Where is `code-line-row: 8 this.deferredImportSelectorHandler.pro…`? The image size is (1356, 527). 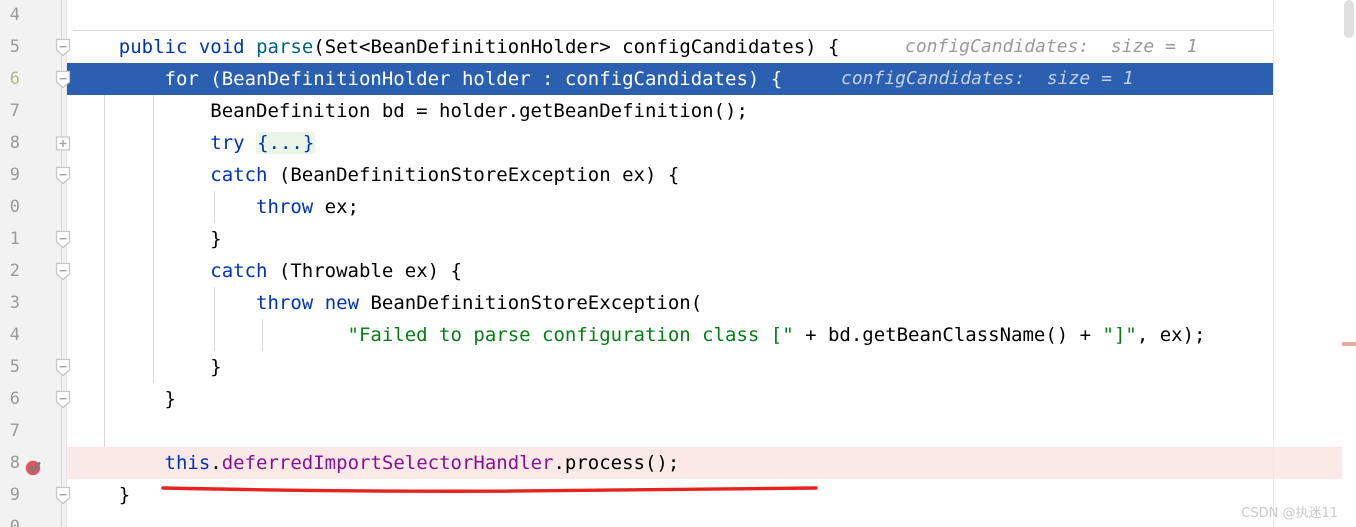 code-line-row: 8 this.deferredImportSelectorHandler.pro… is located at coordinates (678, 463).